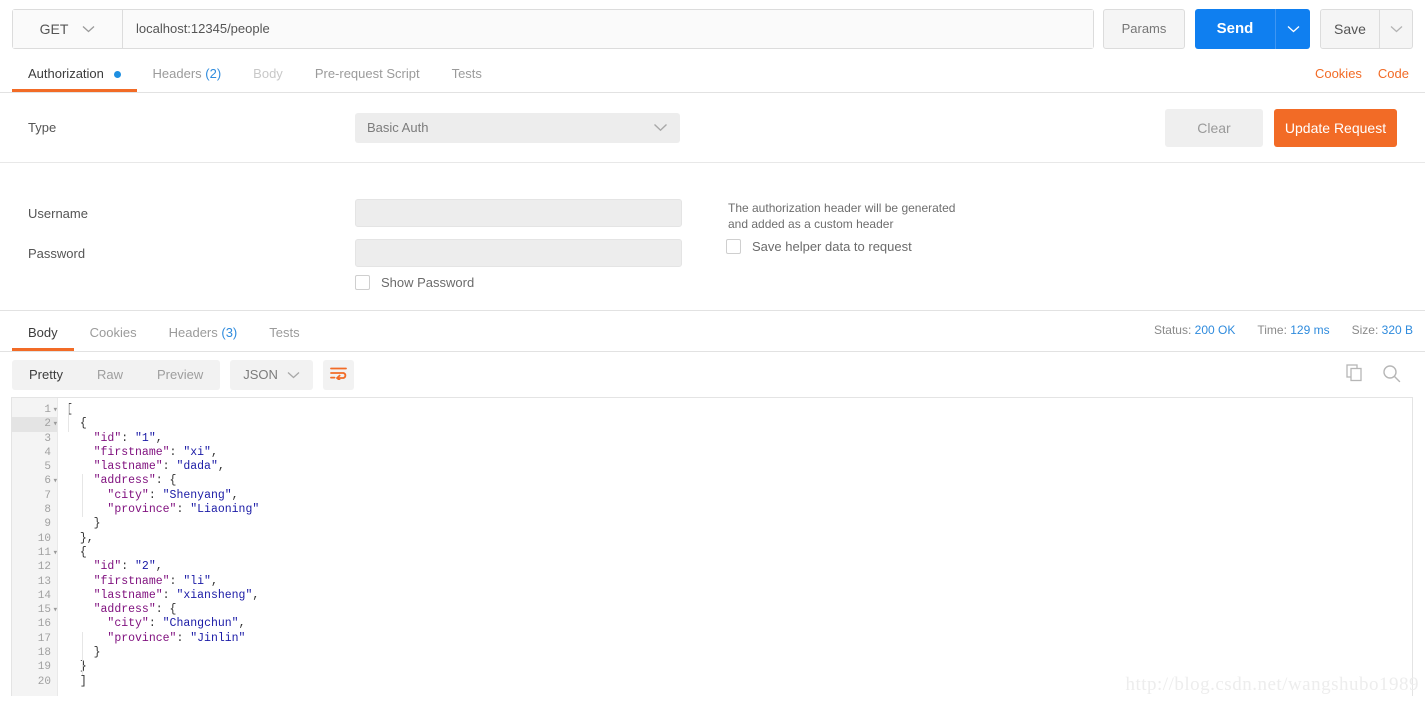 The width and height of the screenshot is (1425, 706). I want to click on show-password-row: Show Password, so click(414, 282).